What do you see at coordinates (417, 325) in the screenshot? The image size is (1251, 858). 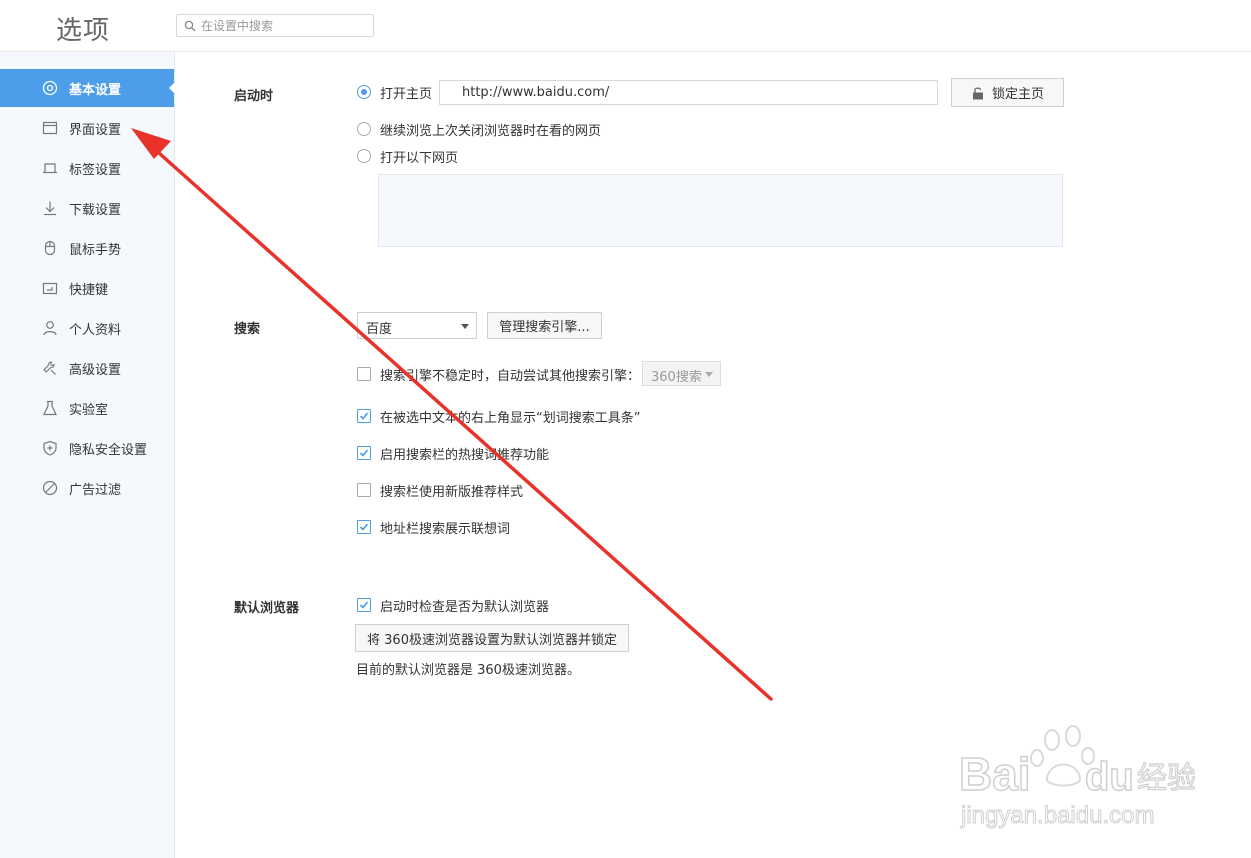 I see `search-engine-select: 百度` at bounding box center [417, 325].